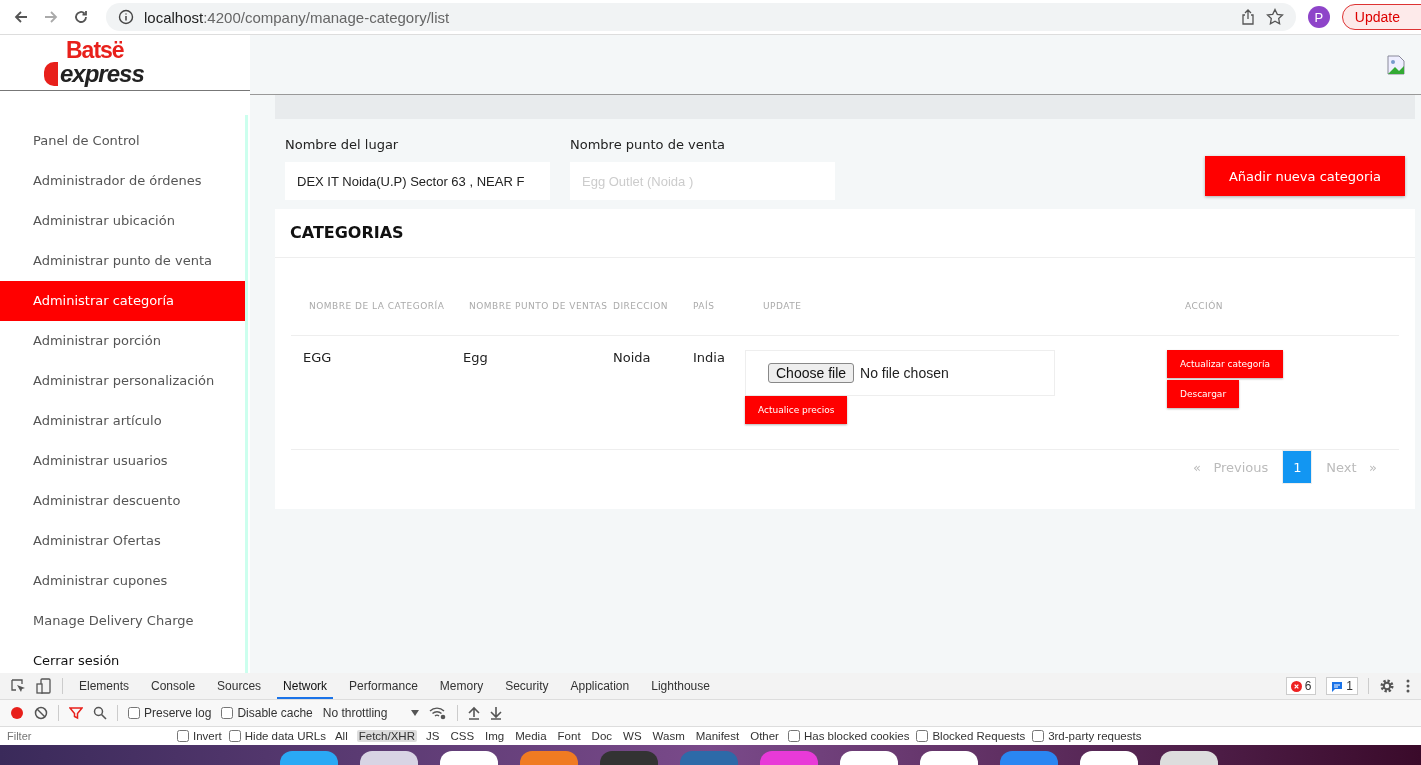 Image resolution: width=1421 pixels, height=765 pixels. Describe the element at coordinates (178, 713) in the screenshot. I see `checkbox-label: Preserve log` at that location.